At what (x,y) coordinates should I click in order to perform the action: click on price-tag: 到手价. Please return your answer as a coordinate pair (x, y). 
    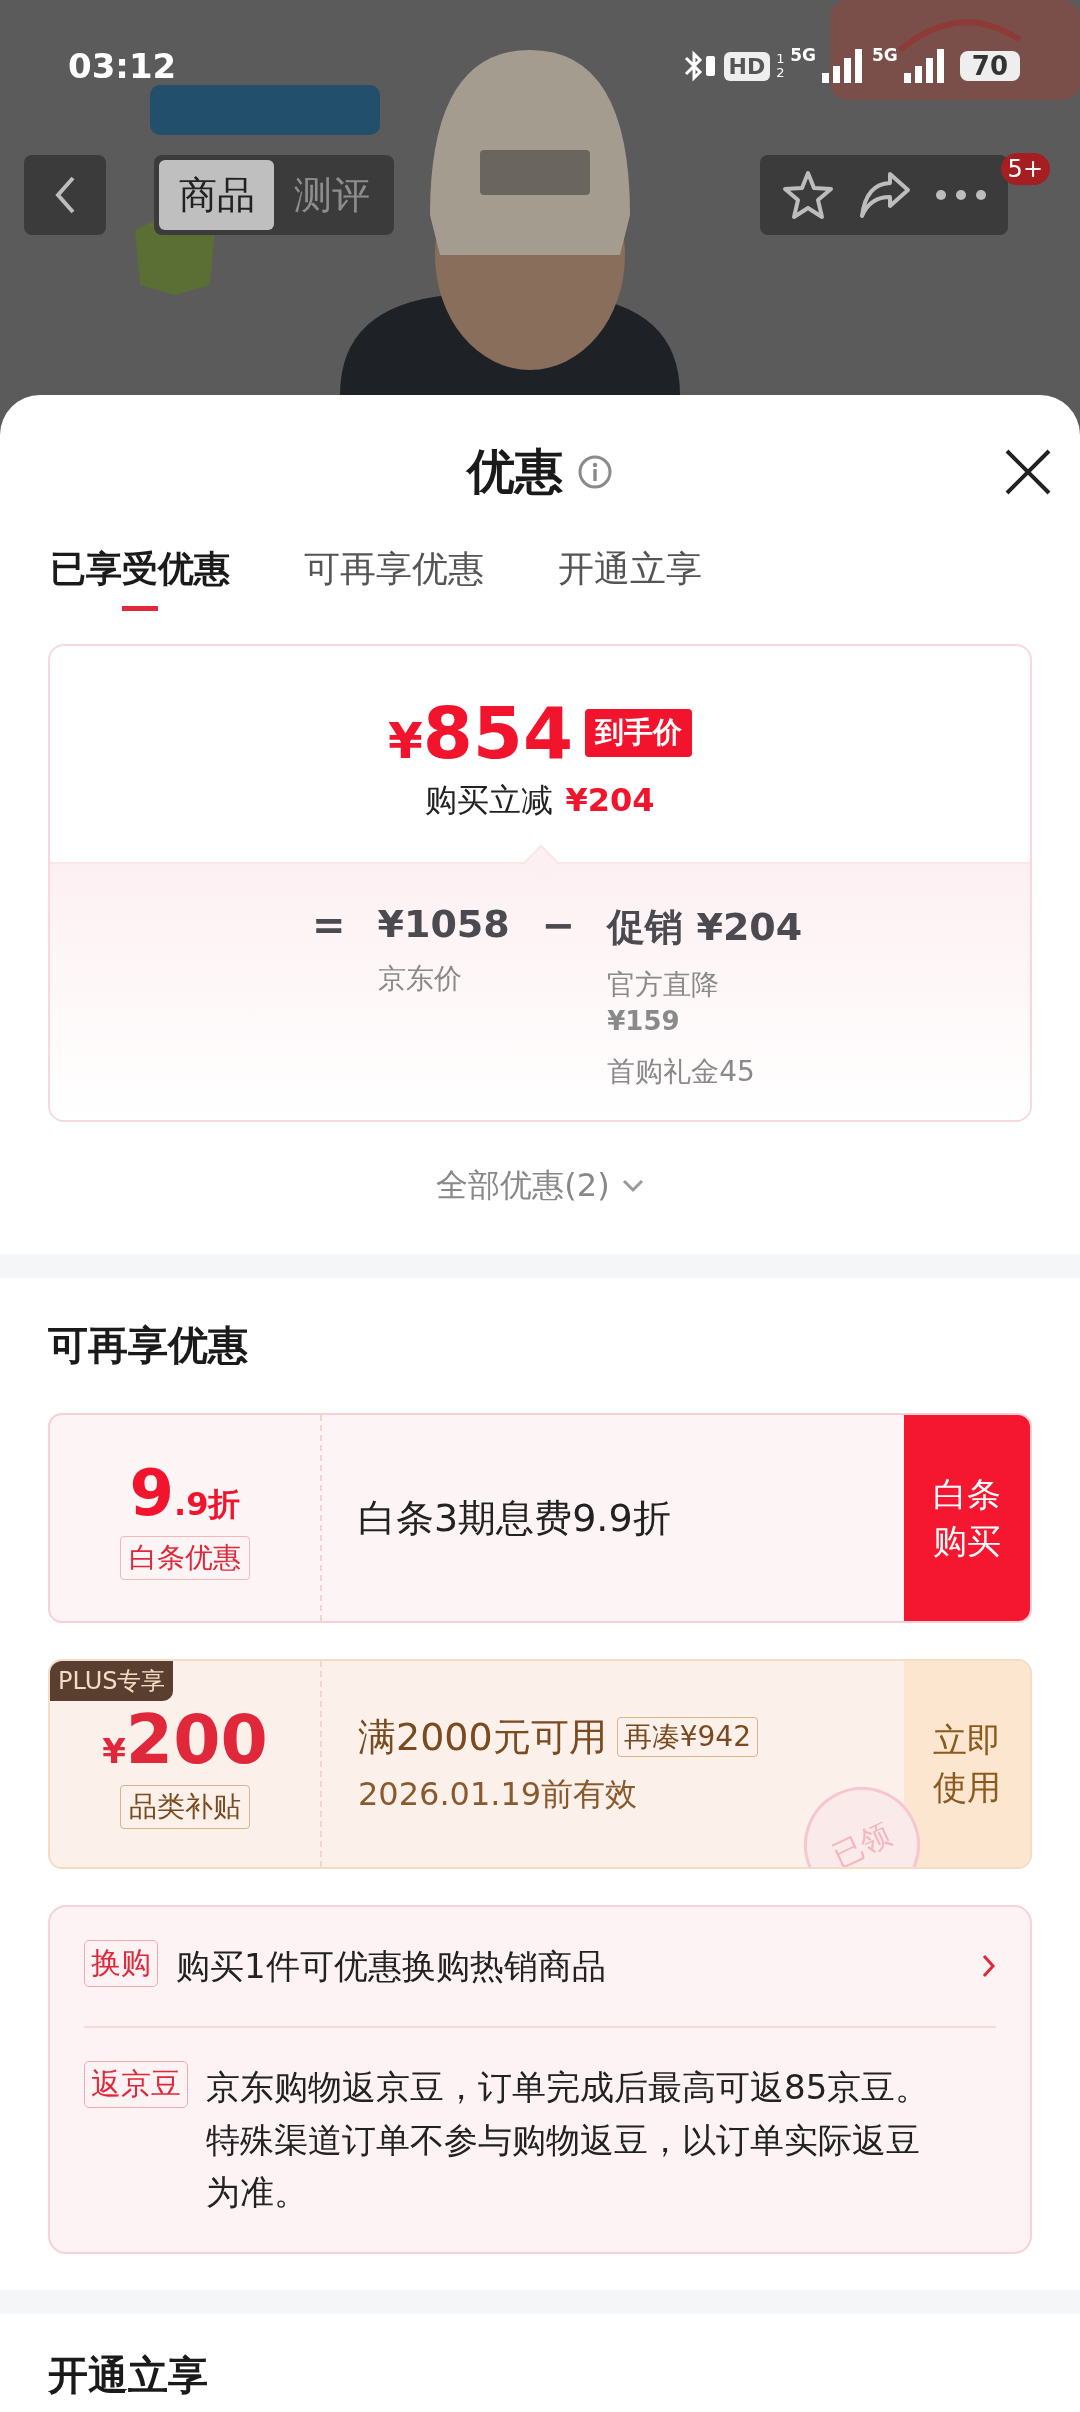
    Looking at the image, I should click on (639, 733).